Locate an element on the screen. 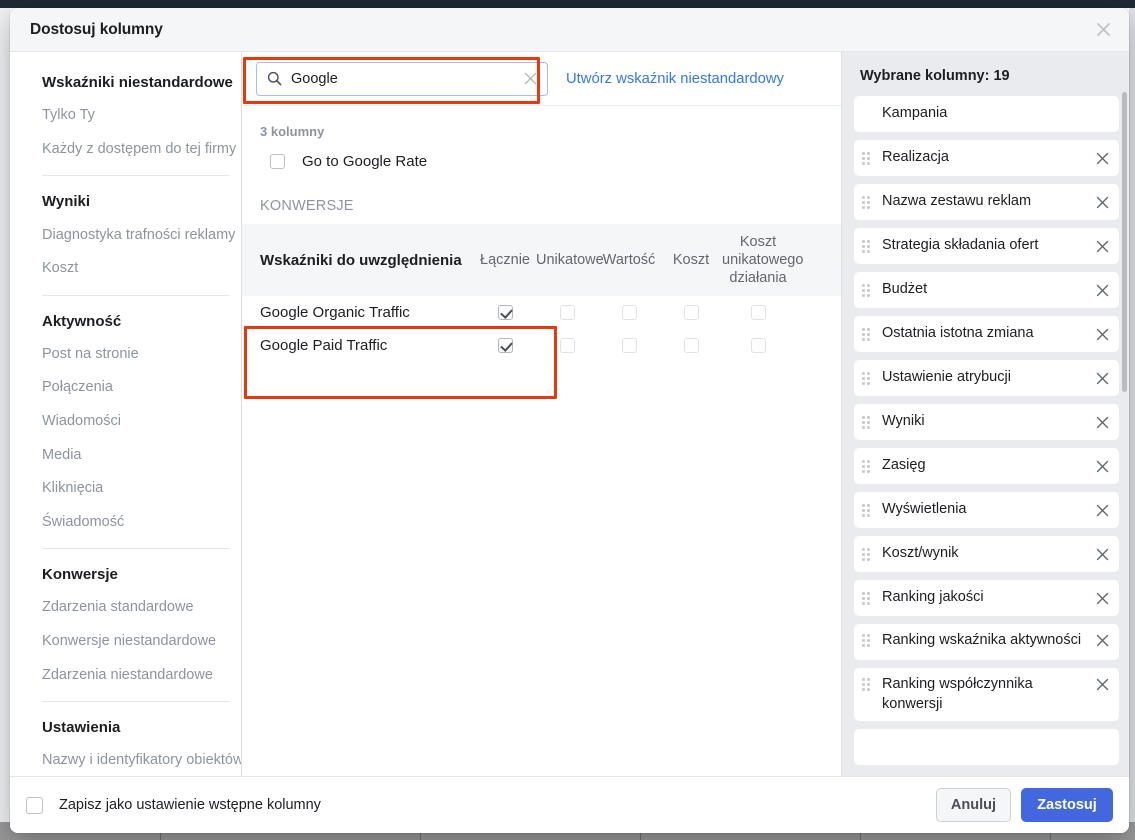  selected-column-label: Ranking jakości is located at coordinates (933, 597).